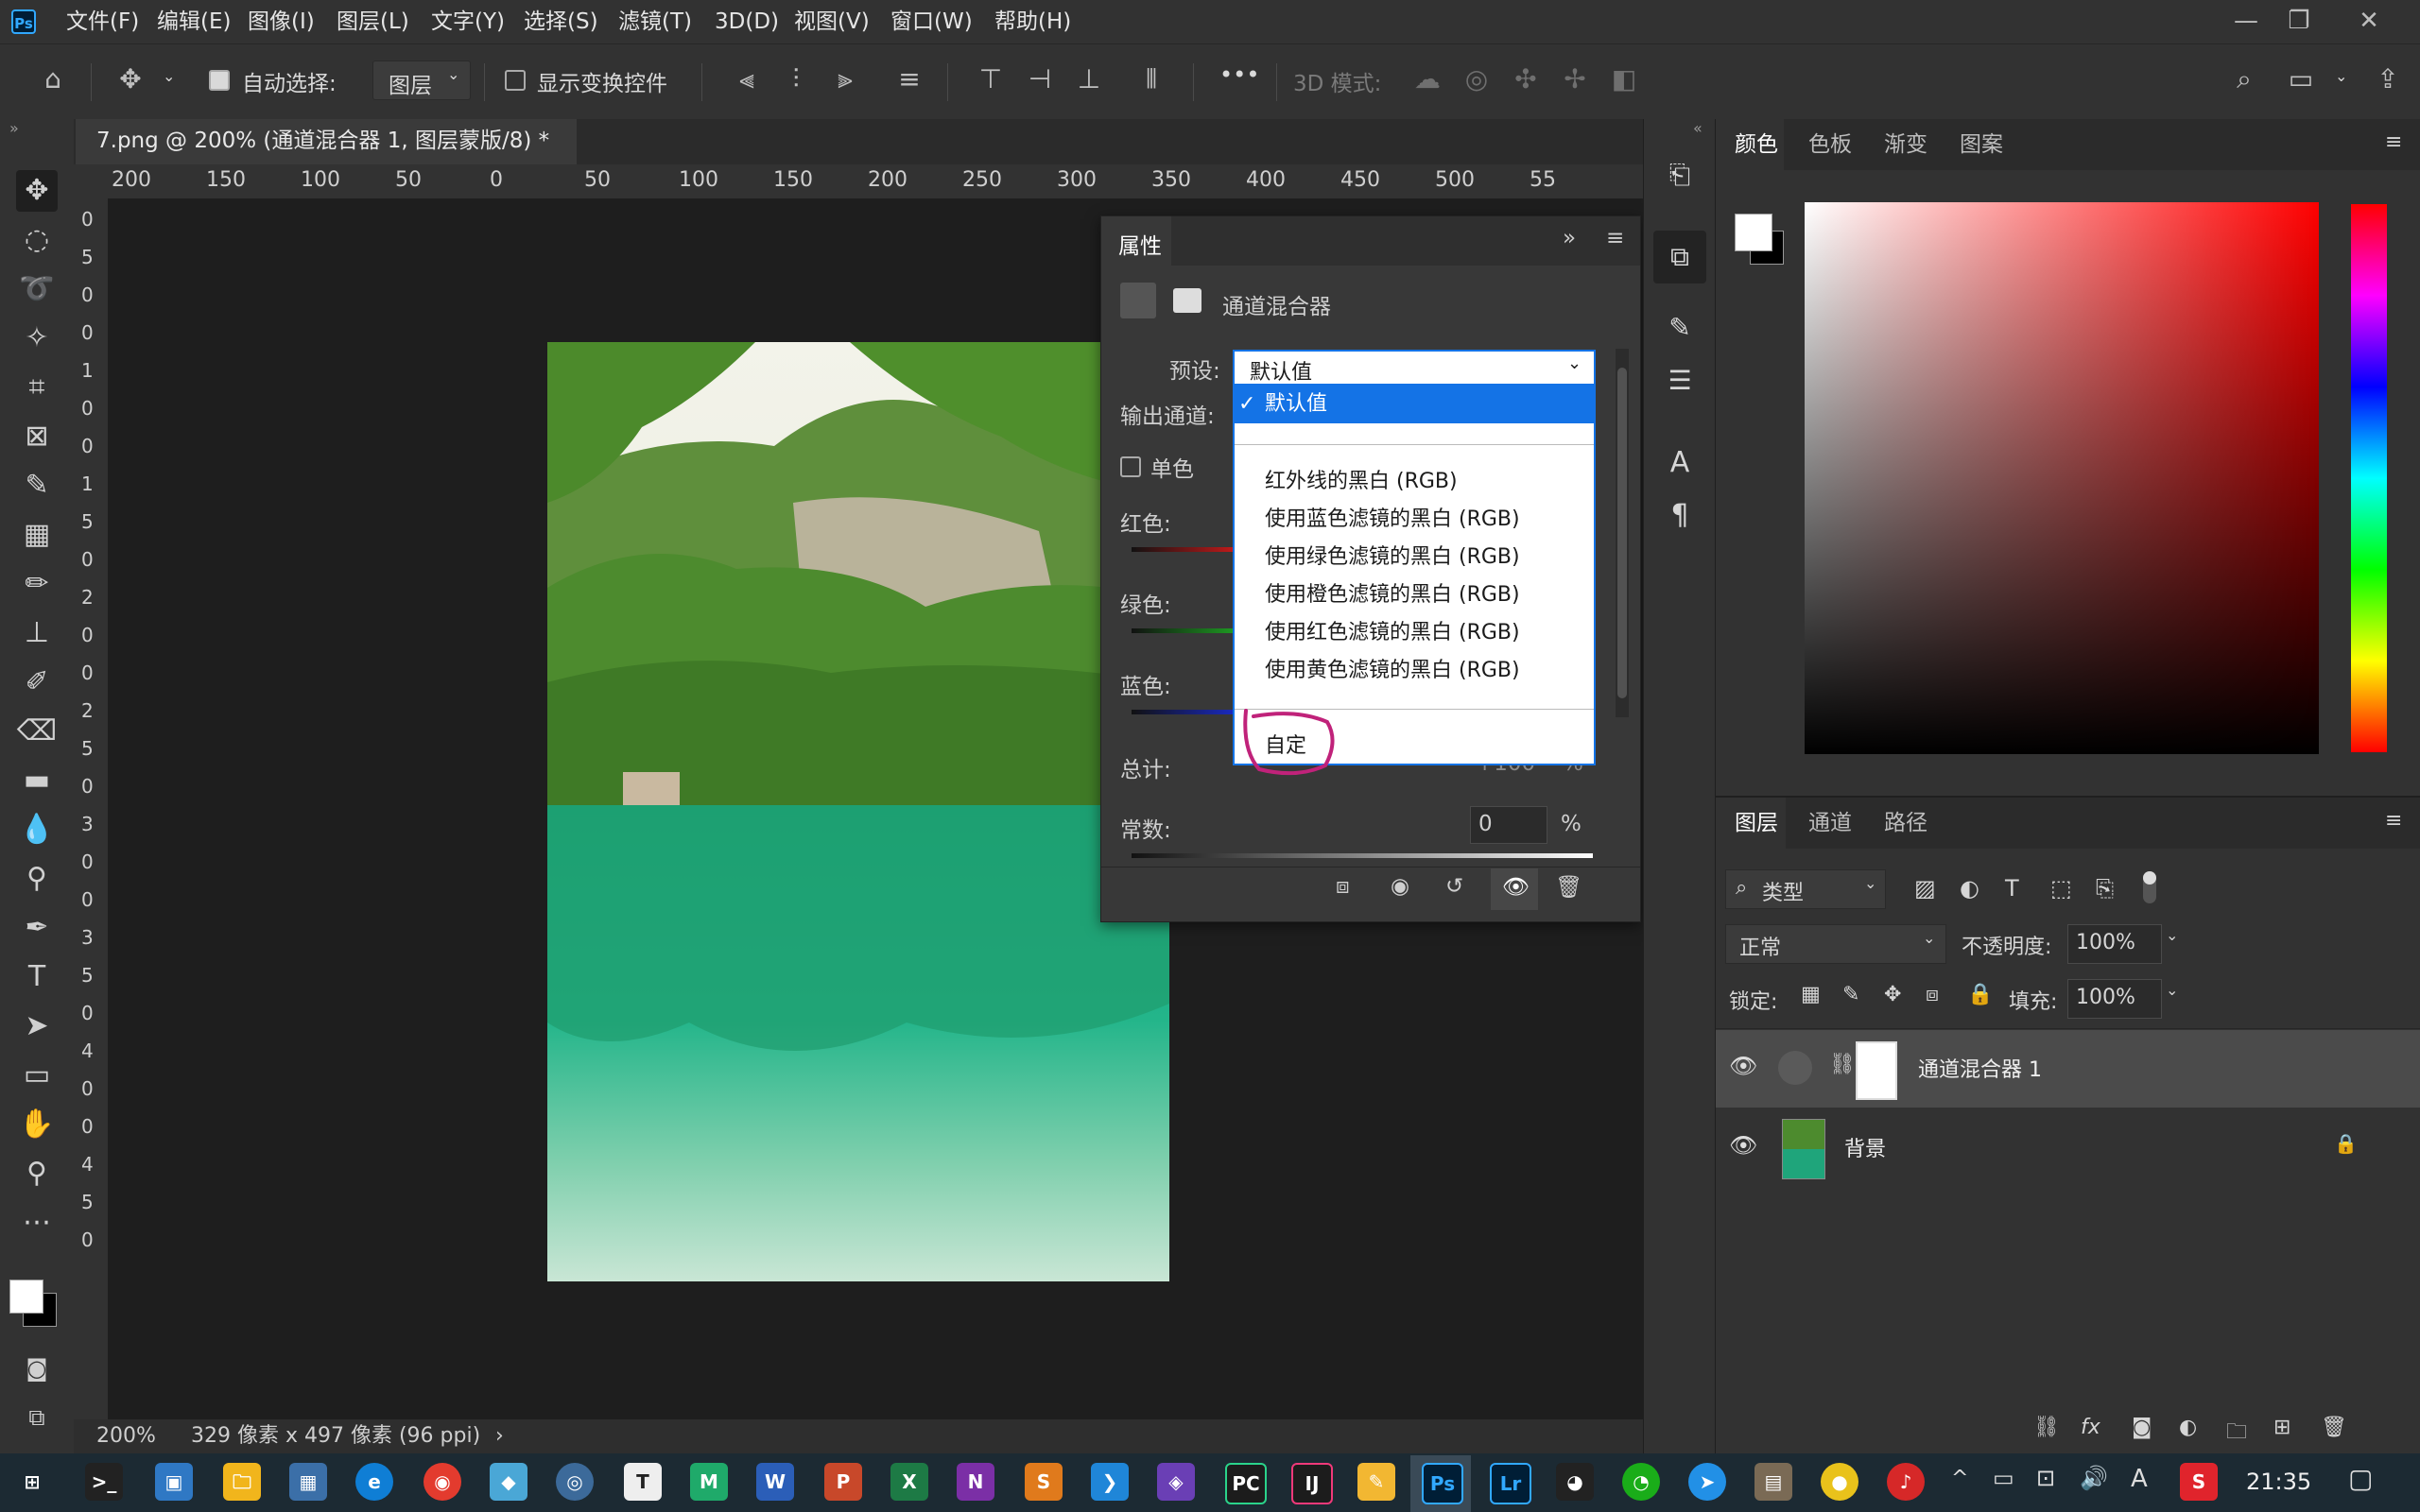 The width and height of the screenshot is (2420, 1512). Describe the element at coordinates (2142, 1427) in the screenshot. I see `add-mask-icon: ◙` at that location.